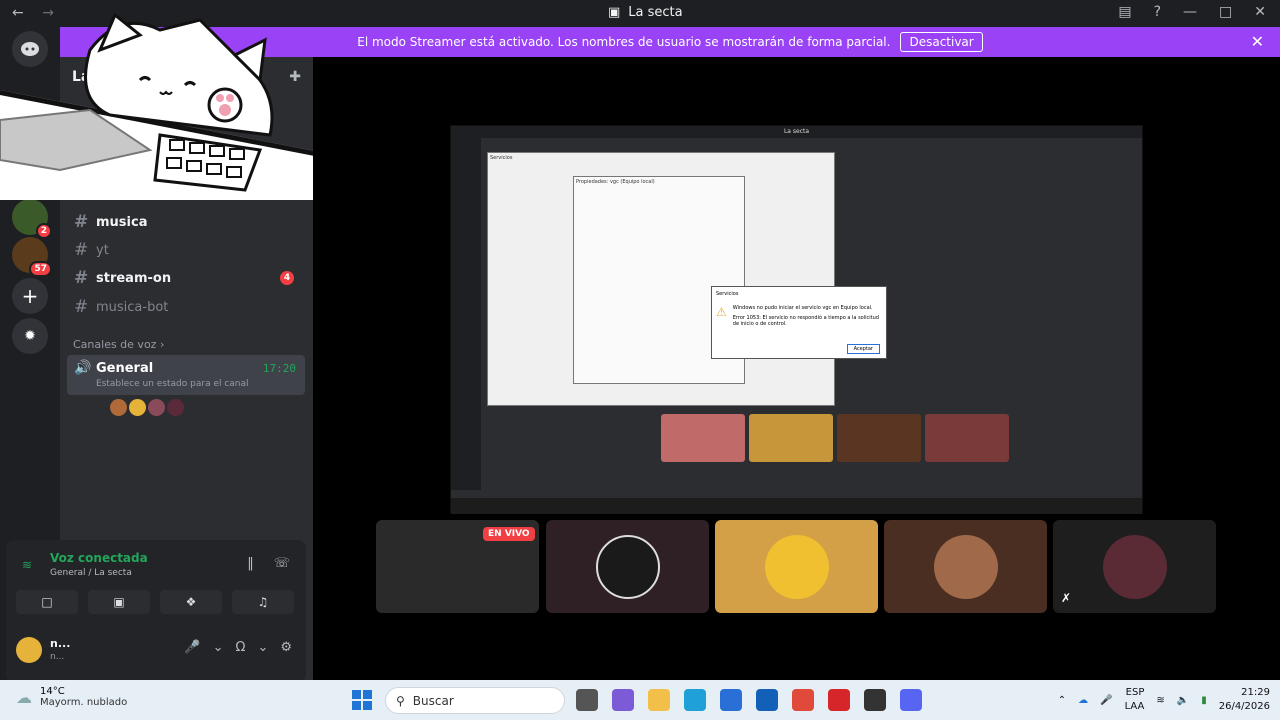 This screenshot has height=720, width=1280. Describe the element at coordinates (52, 691) in the screenshot. I see `temperature: 14°C` at that location.